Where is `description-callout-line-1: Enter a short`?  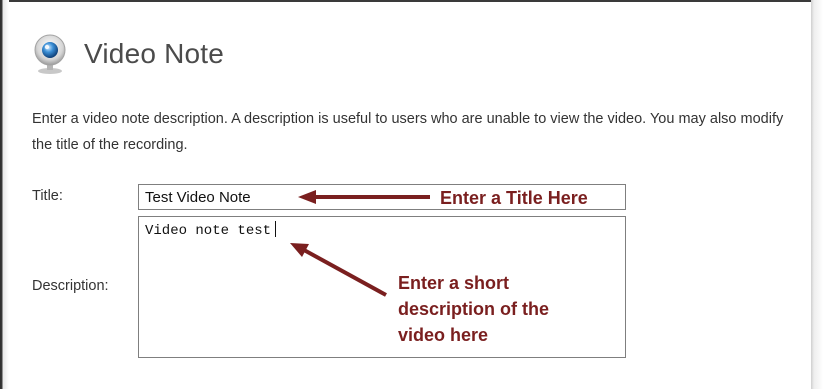
description-callout-line-1: Enter a short is located at coordinates (454, 283).